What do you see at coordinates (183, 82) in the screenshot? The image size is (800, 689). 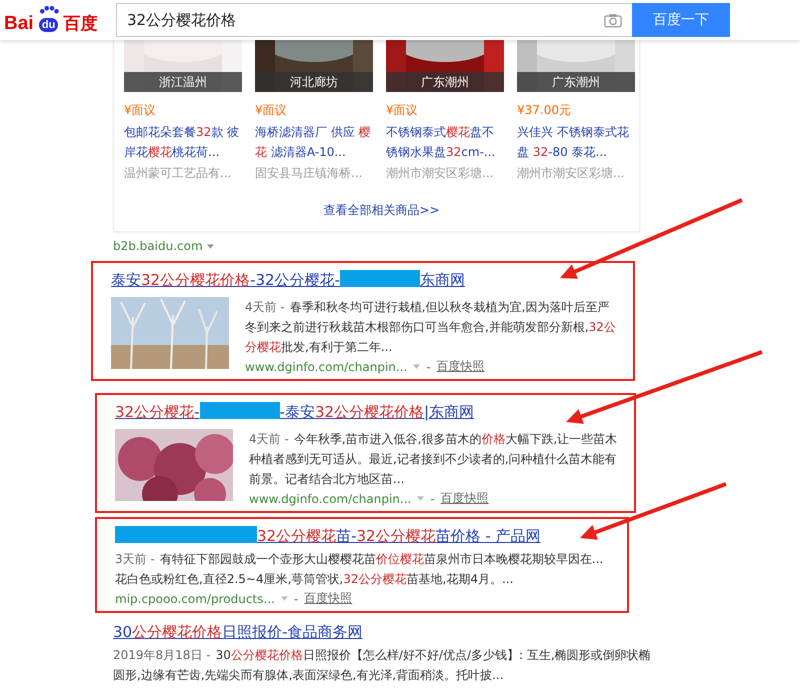 I see `location-label: 浙江温州` at bounding box center [183, 82].